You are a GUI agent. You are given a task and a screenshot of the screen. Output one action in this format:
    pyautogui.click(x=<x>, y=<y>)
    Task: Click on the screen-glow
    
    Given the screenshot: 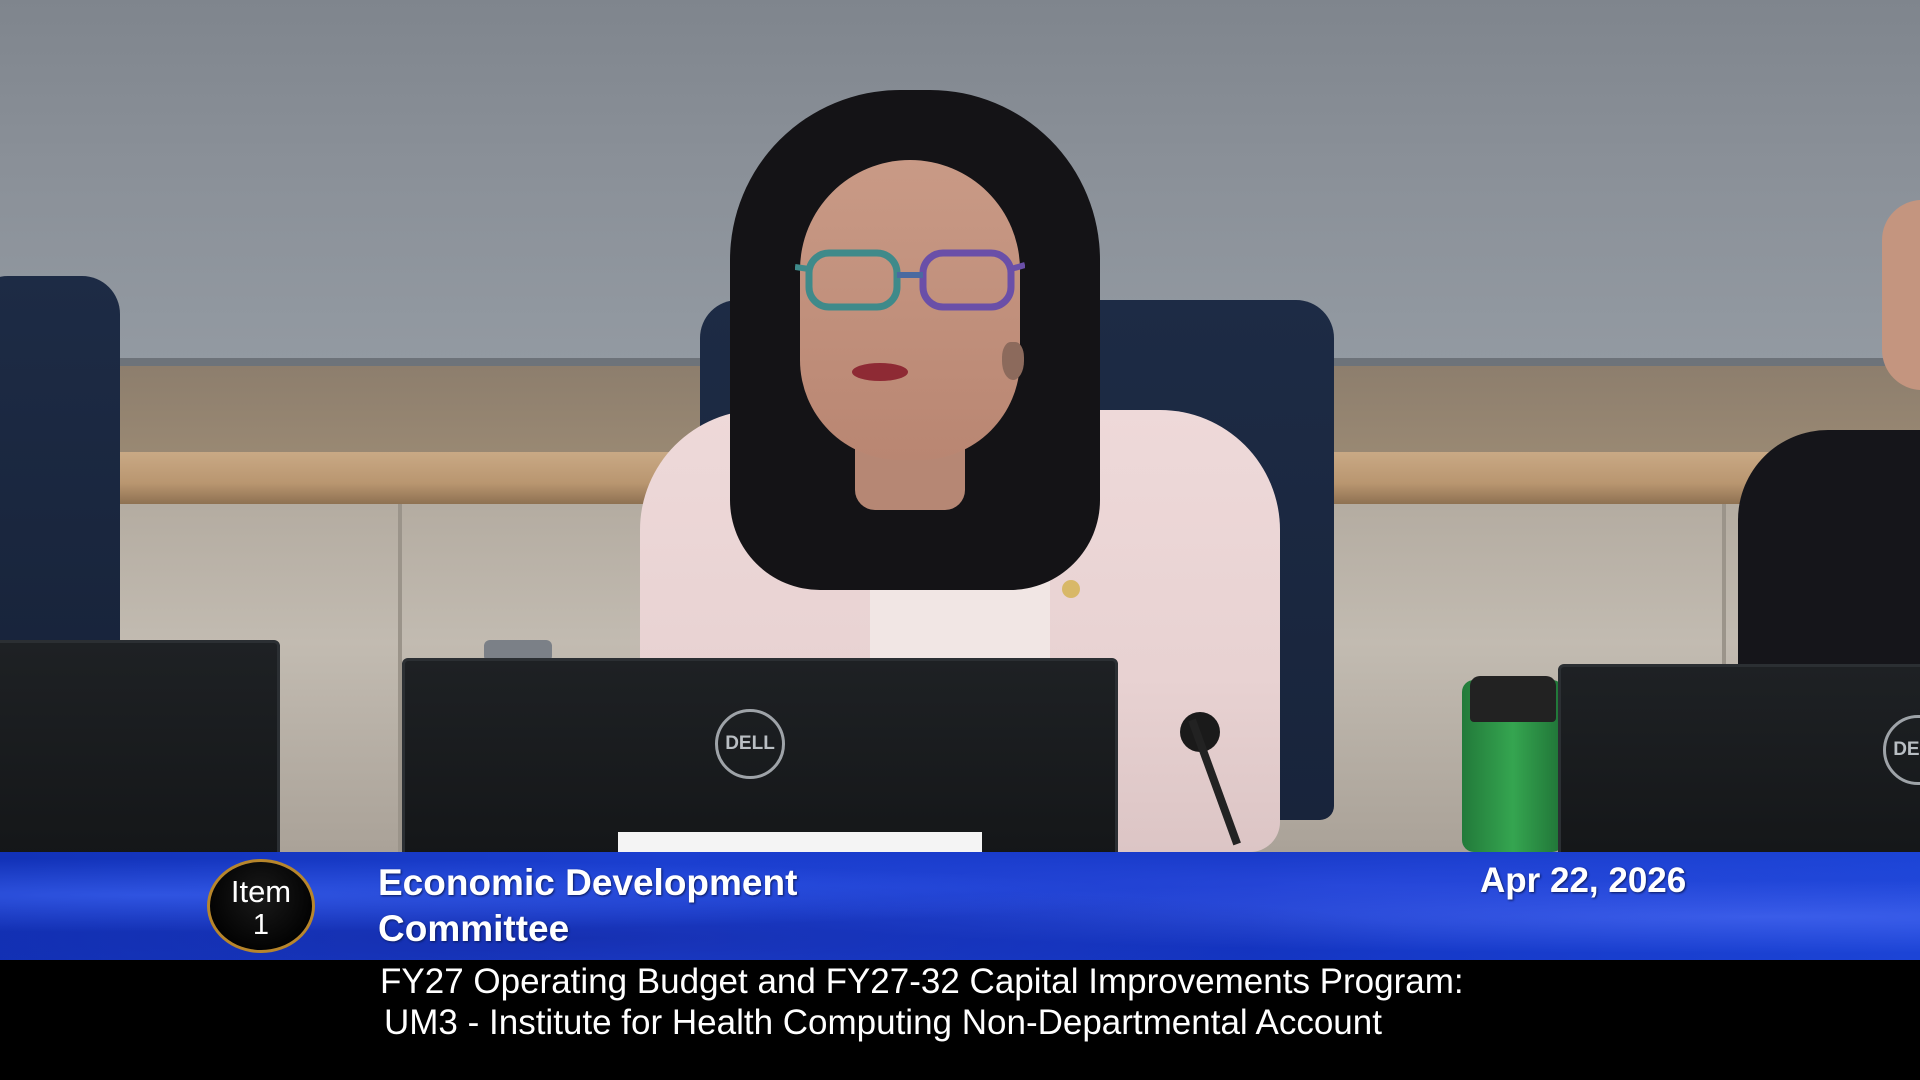 What is the action you would take?
    pyautogui.click(x=800, y=842)
    